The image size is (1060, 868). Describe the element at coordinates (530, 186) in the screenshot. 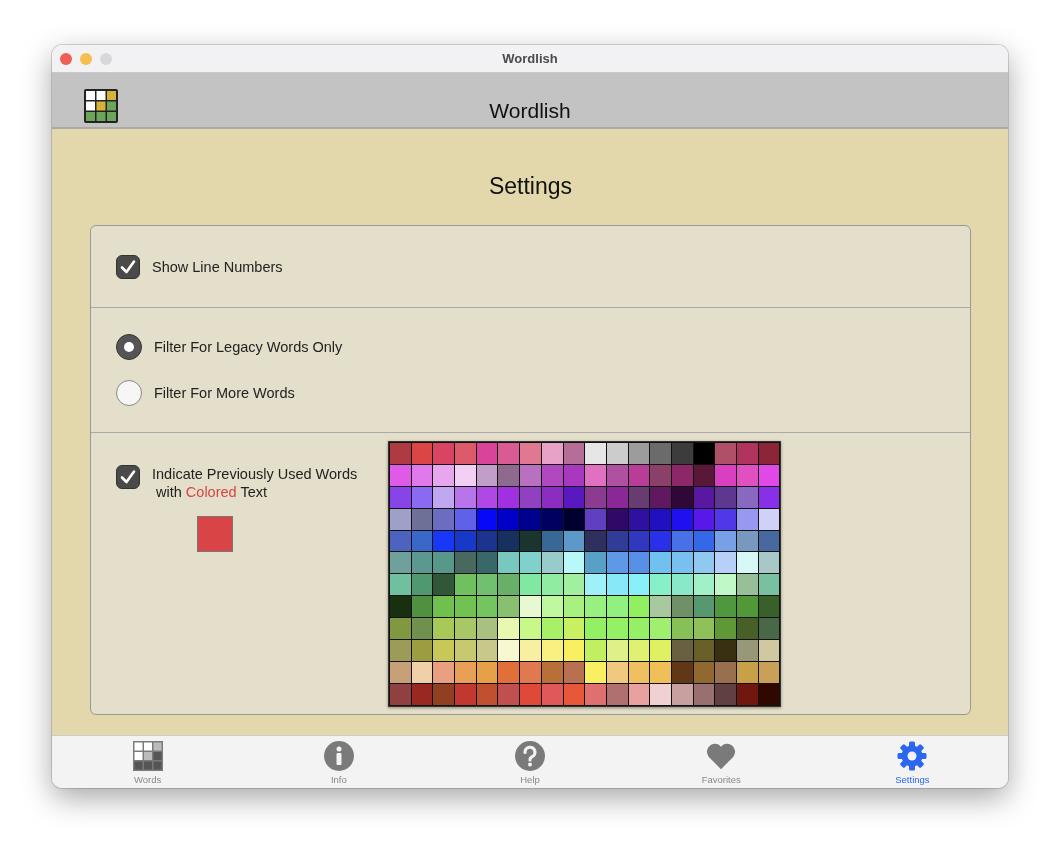

I see `page-title: Settings` at that location.